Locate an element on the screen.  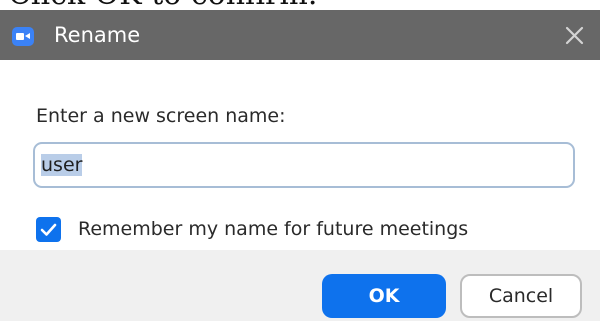
close-icon is located at coordinates (574, 35).